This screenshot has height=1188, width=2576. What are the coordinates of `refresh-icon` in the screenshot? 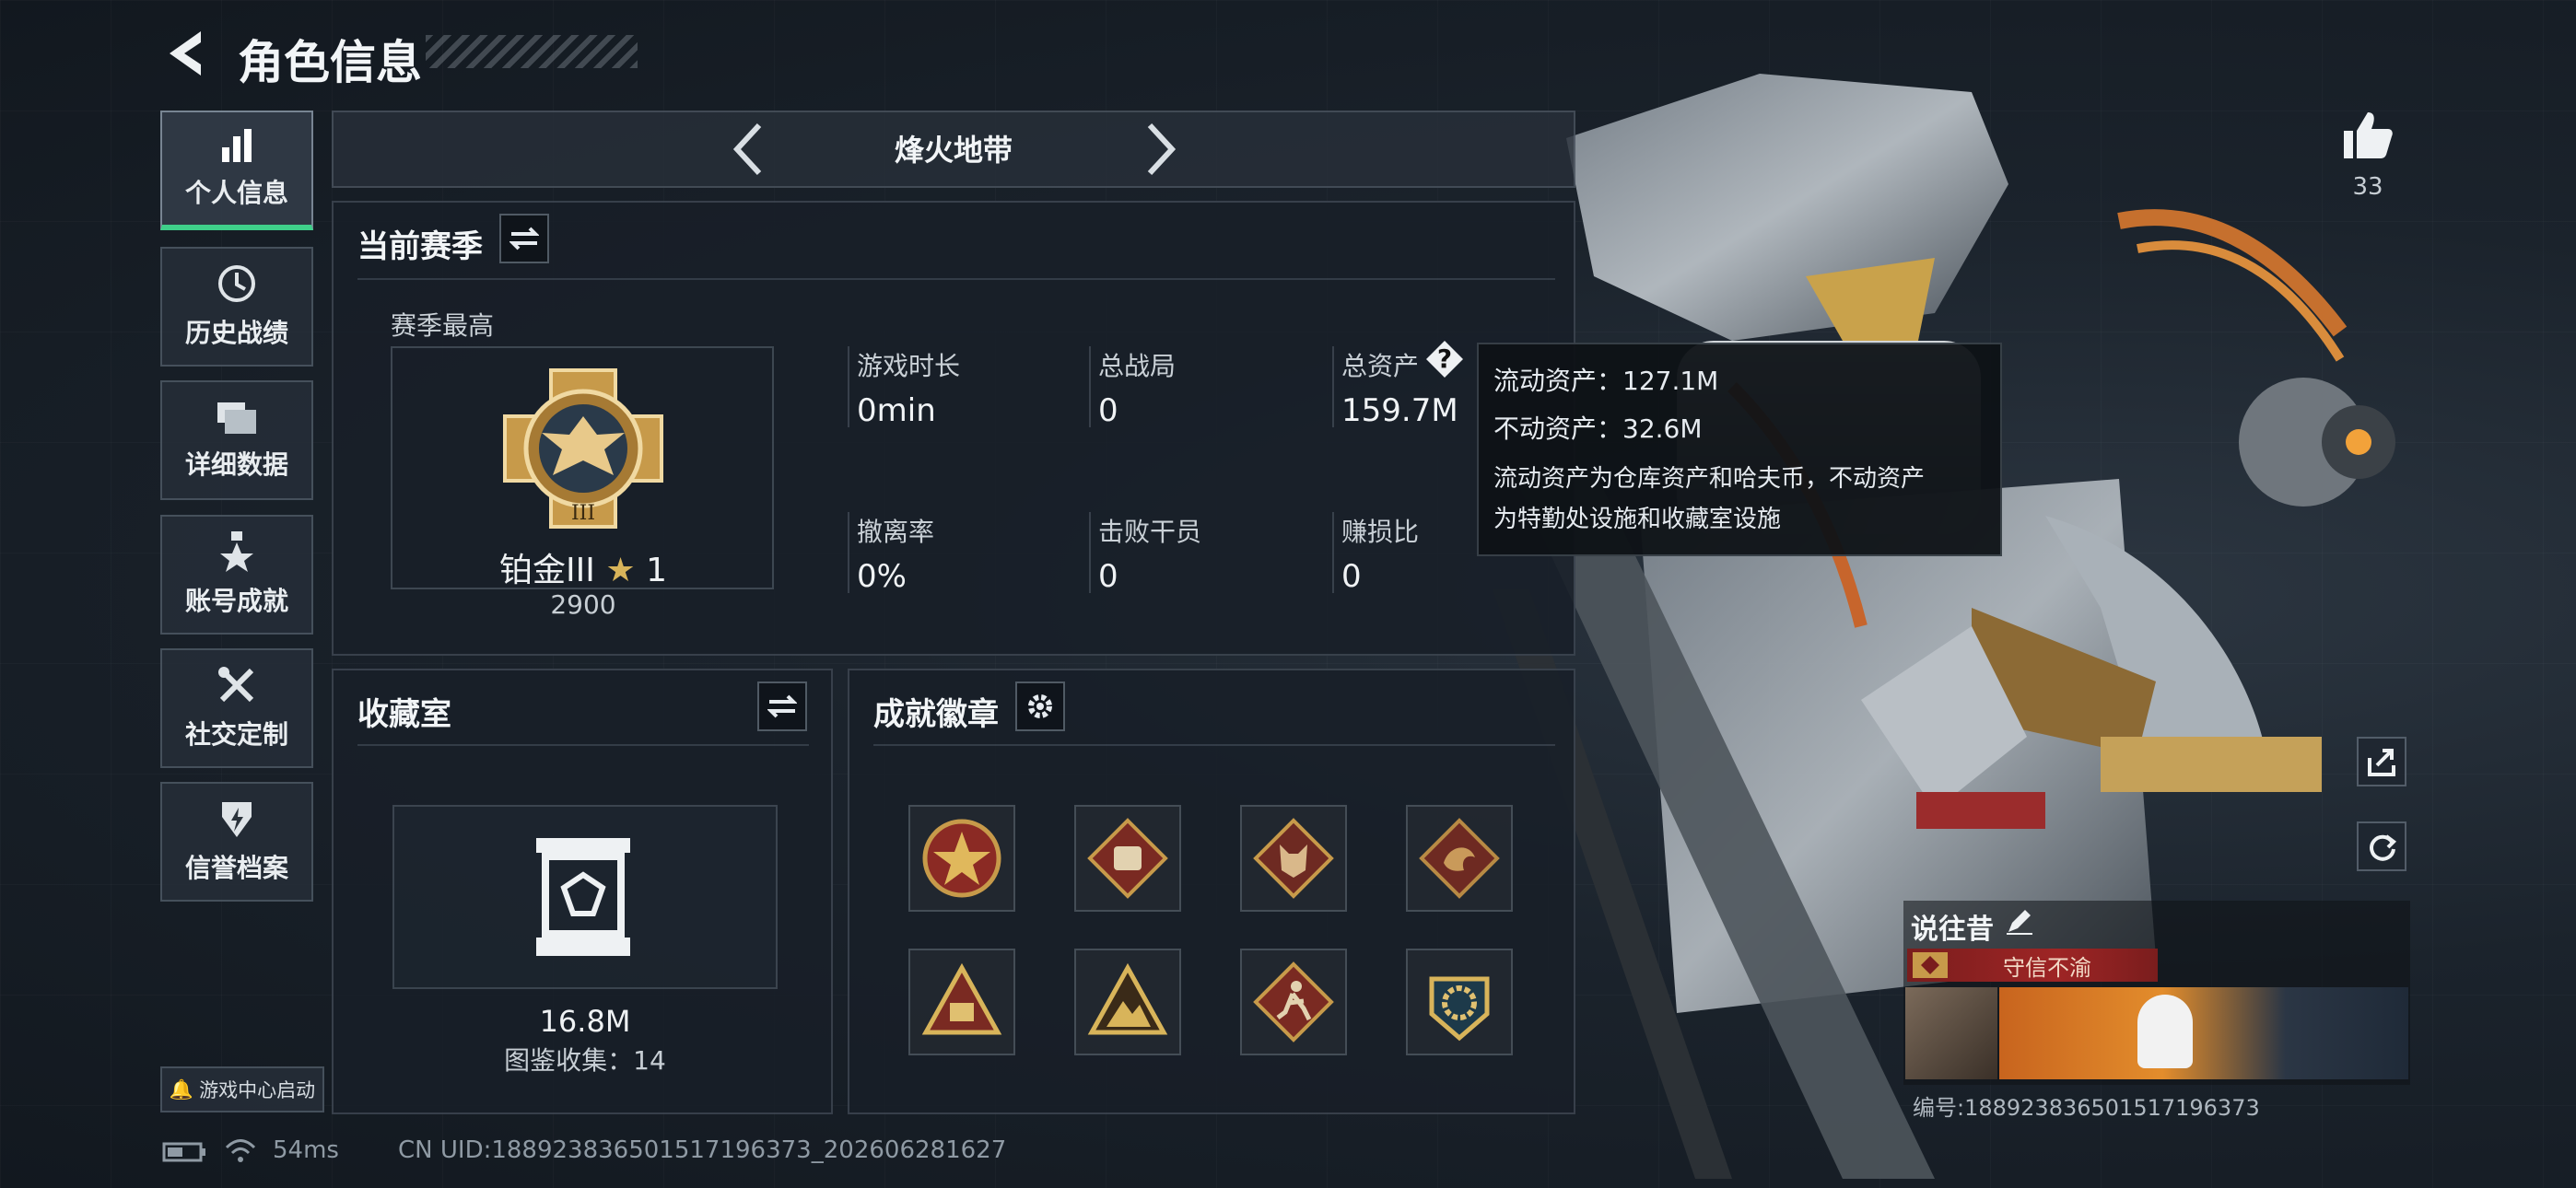 It's located at (2383, 847).